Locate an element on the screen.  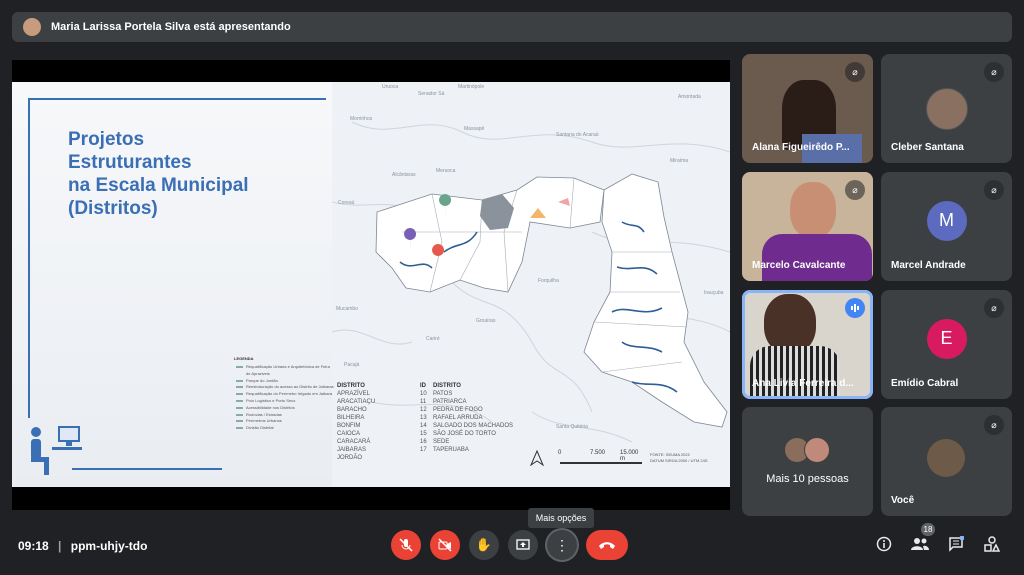
participant-tile-marcelo: ⌀ Marcelo Cavalcante is located at coordinates (807, 226).